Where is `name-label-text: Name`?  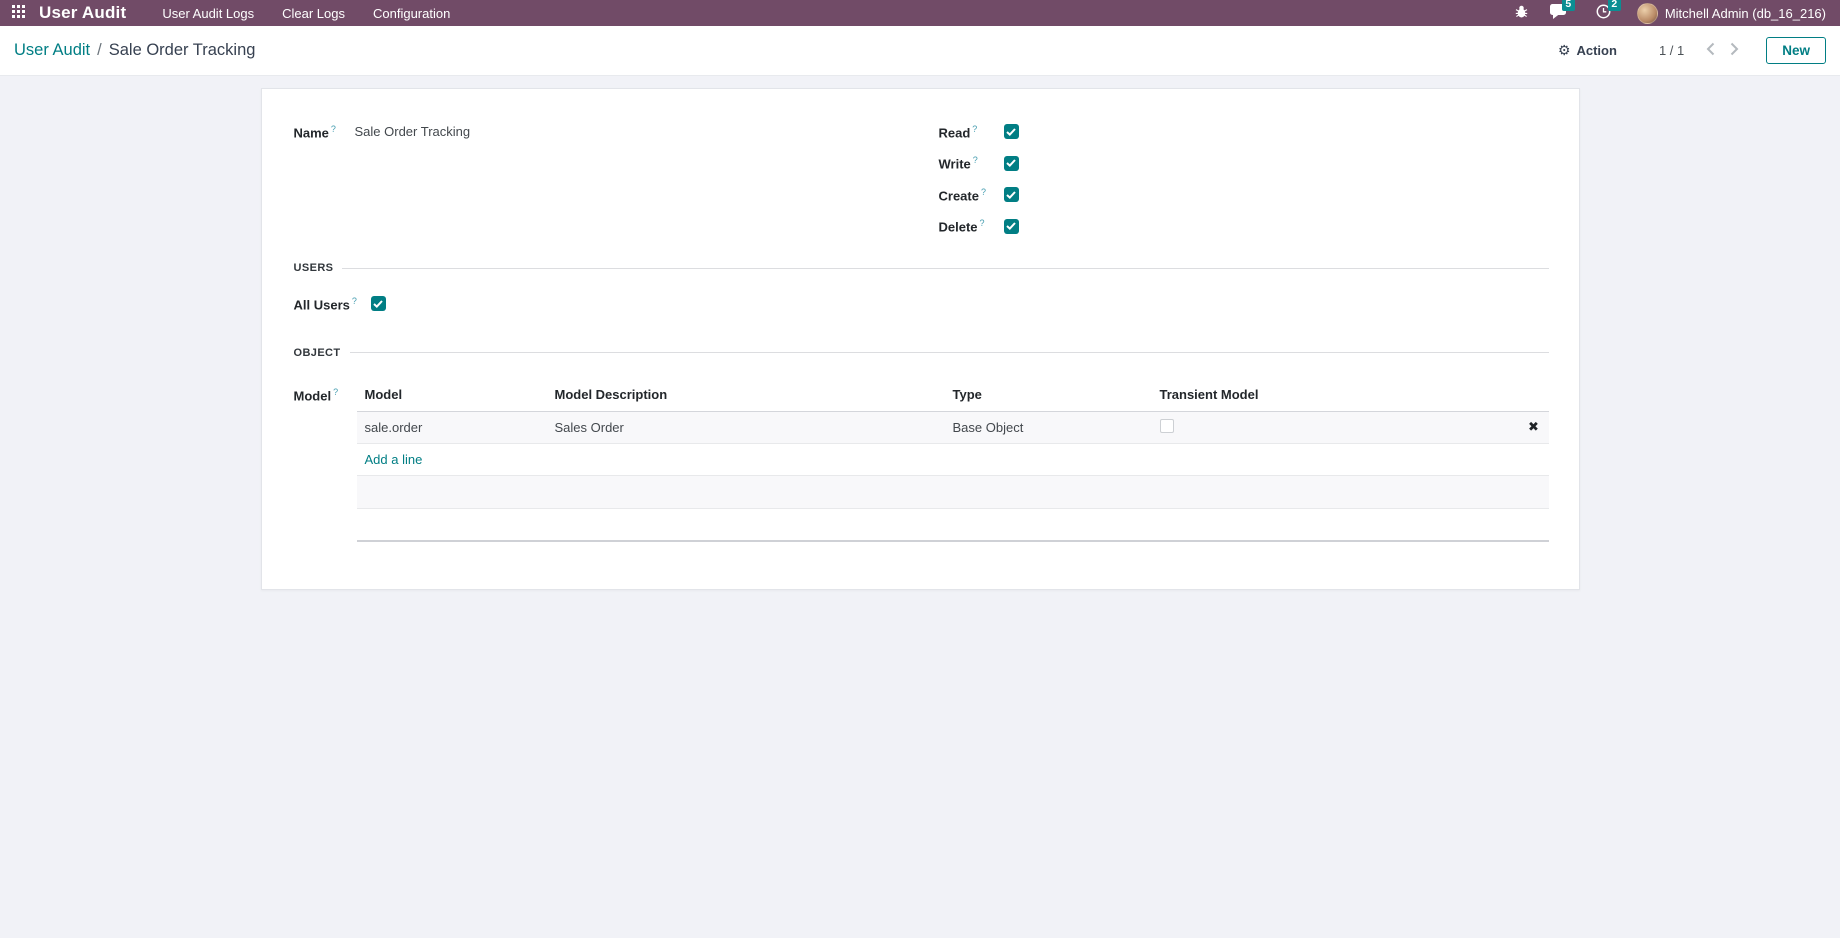 name-label-text: Name is located at coordinates (311, 132).